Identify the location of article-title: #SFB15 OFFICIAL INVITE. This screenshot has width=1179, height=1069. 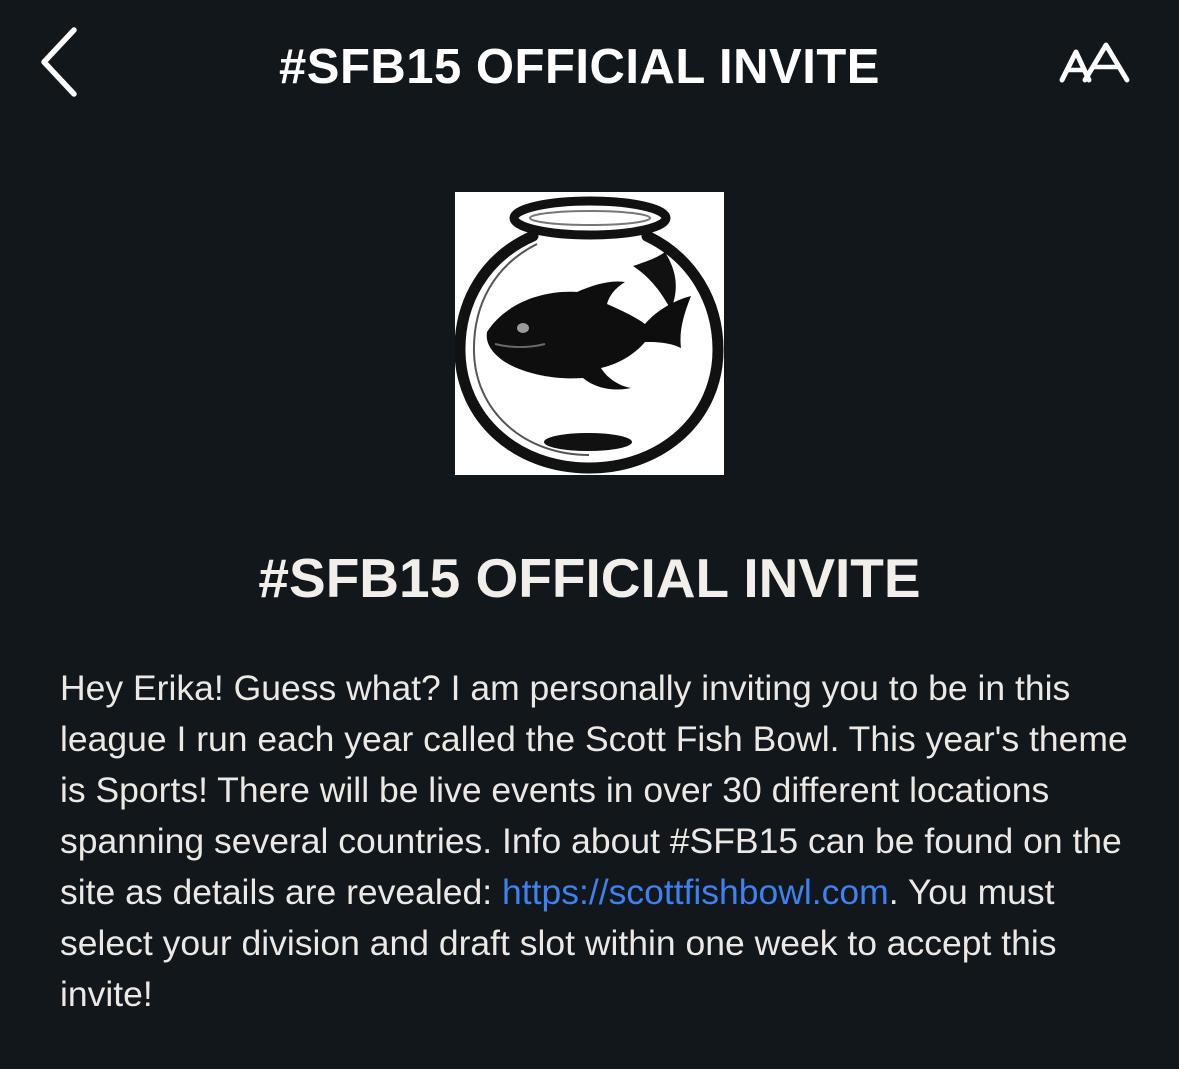
(589, 578).